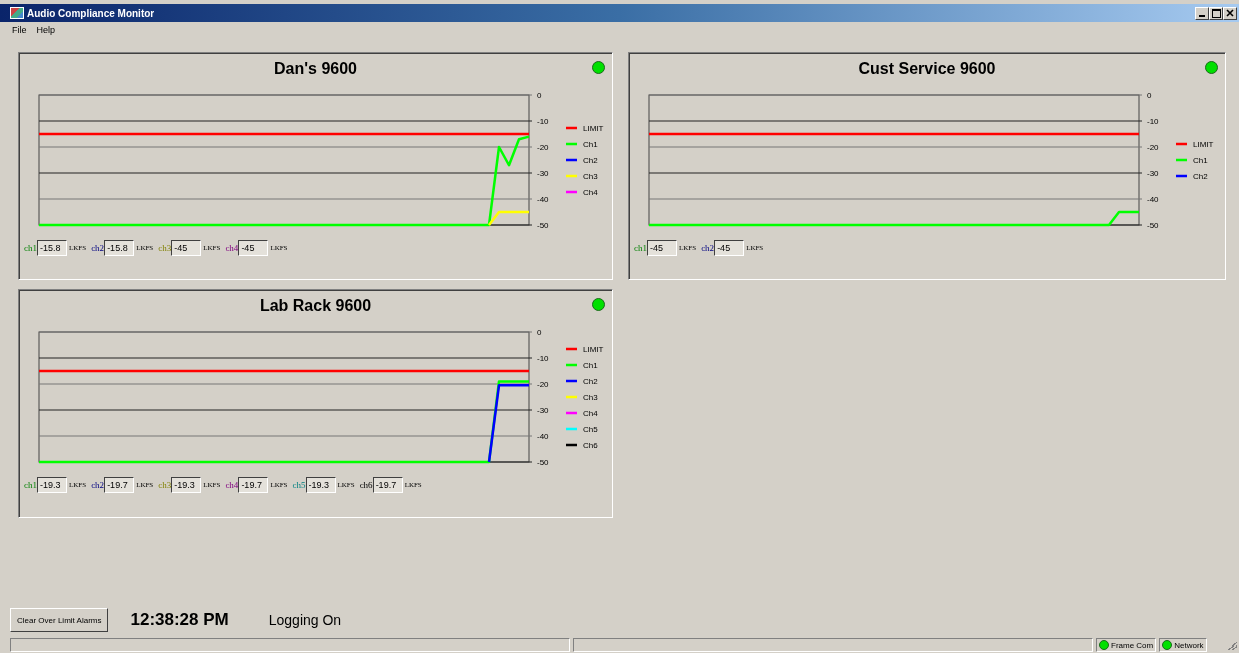 This screenshot has width=1239, height=653. What do you see at coordinates (1202, 13) in the screenshot?
I see `minimize-button` at bounding box center [1202, 13].